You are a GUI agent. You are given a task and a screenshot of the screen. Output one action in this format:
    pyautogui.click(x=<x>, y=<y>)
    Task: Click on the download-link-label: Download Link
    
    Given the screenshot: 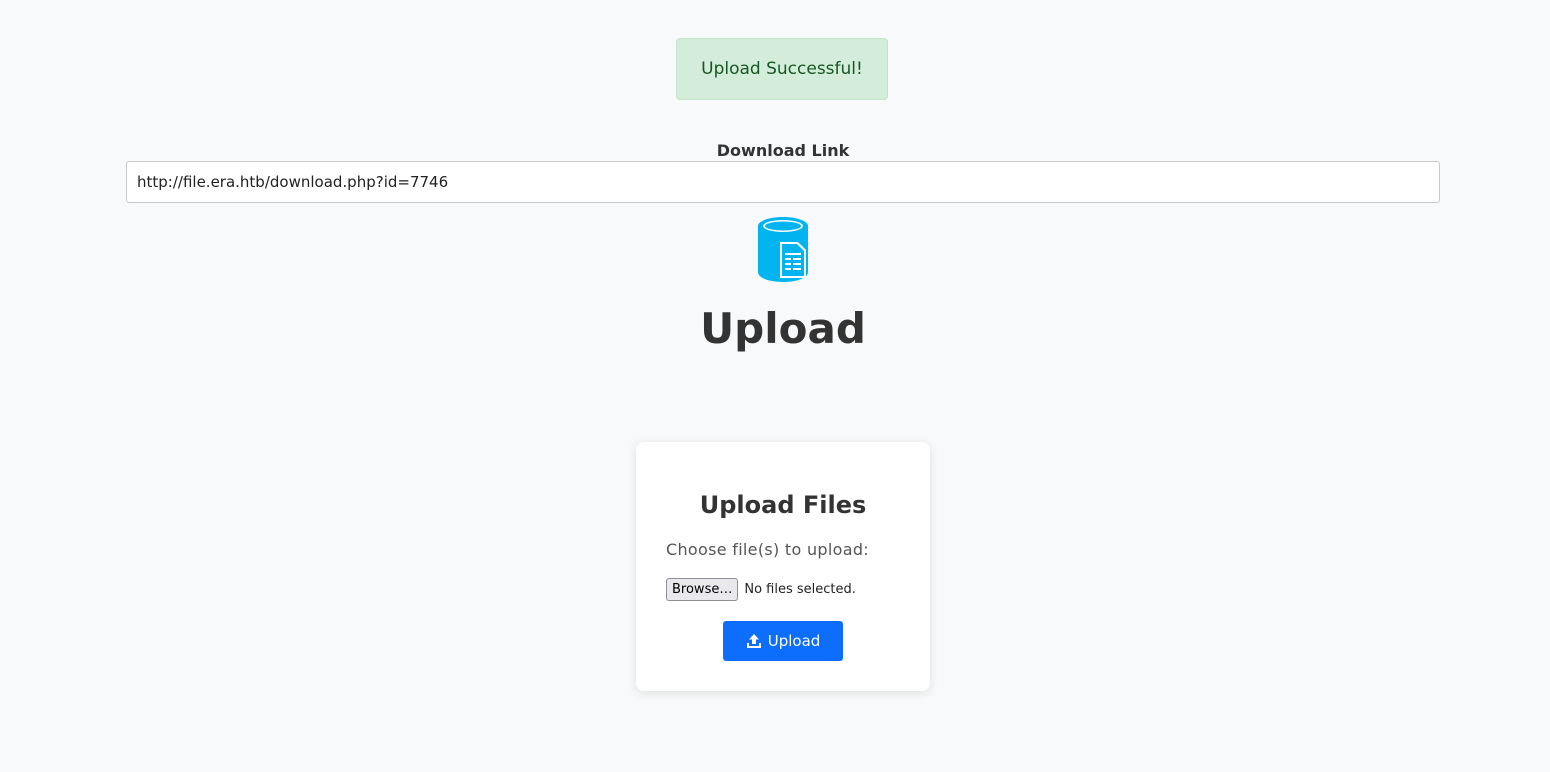 What is the action you would take?
    pyautogui.click(x=783, y=150)
    